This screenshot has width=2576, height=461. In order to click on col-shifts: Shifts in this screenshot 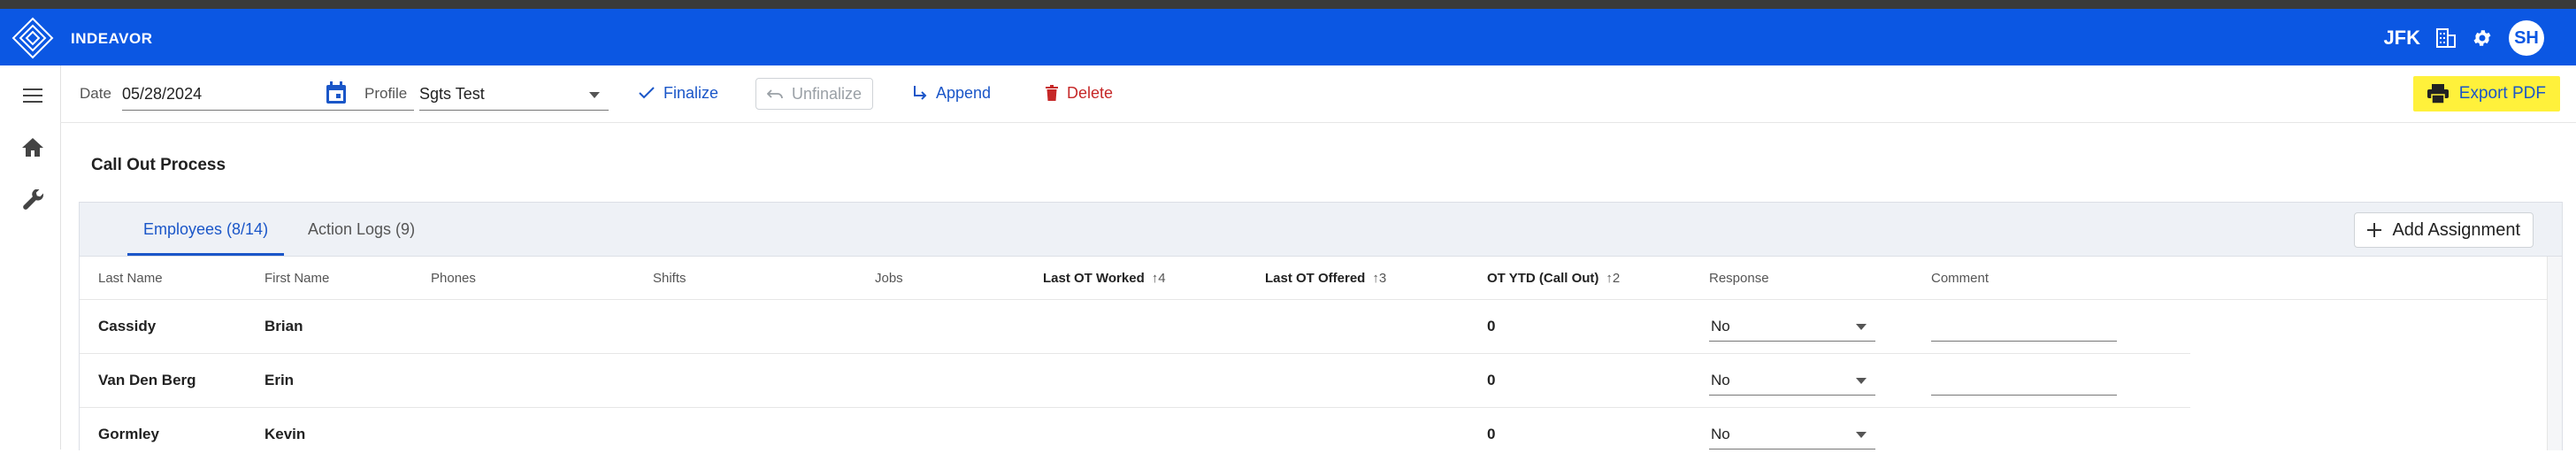, I will do `click(669, 278)`.